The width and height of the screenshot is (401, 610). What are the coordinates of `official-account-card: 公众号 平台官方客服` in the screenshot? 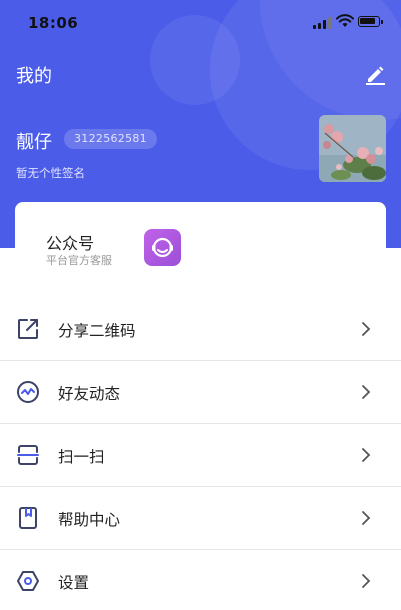 It's located at (200, 250).